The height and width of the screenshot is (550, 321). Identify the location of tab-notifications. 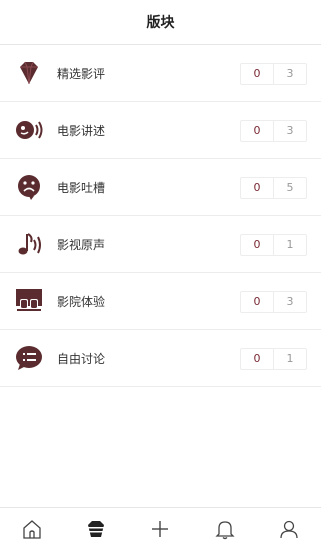
(225, 529).